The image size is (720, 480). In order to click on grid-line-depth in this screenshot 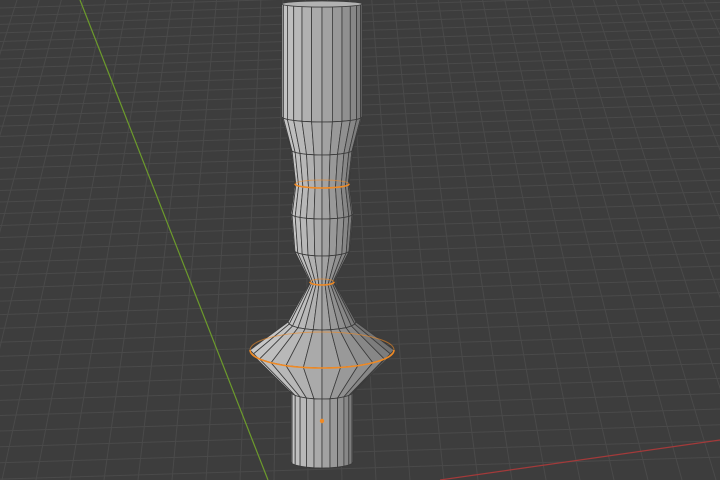, I will do `click(138, 240)`.